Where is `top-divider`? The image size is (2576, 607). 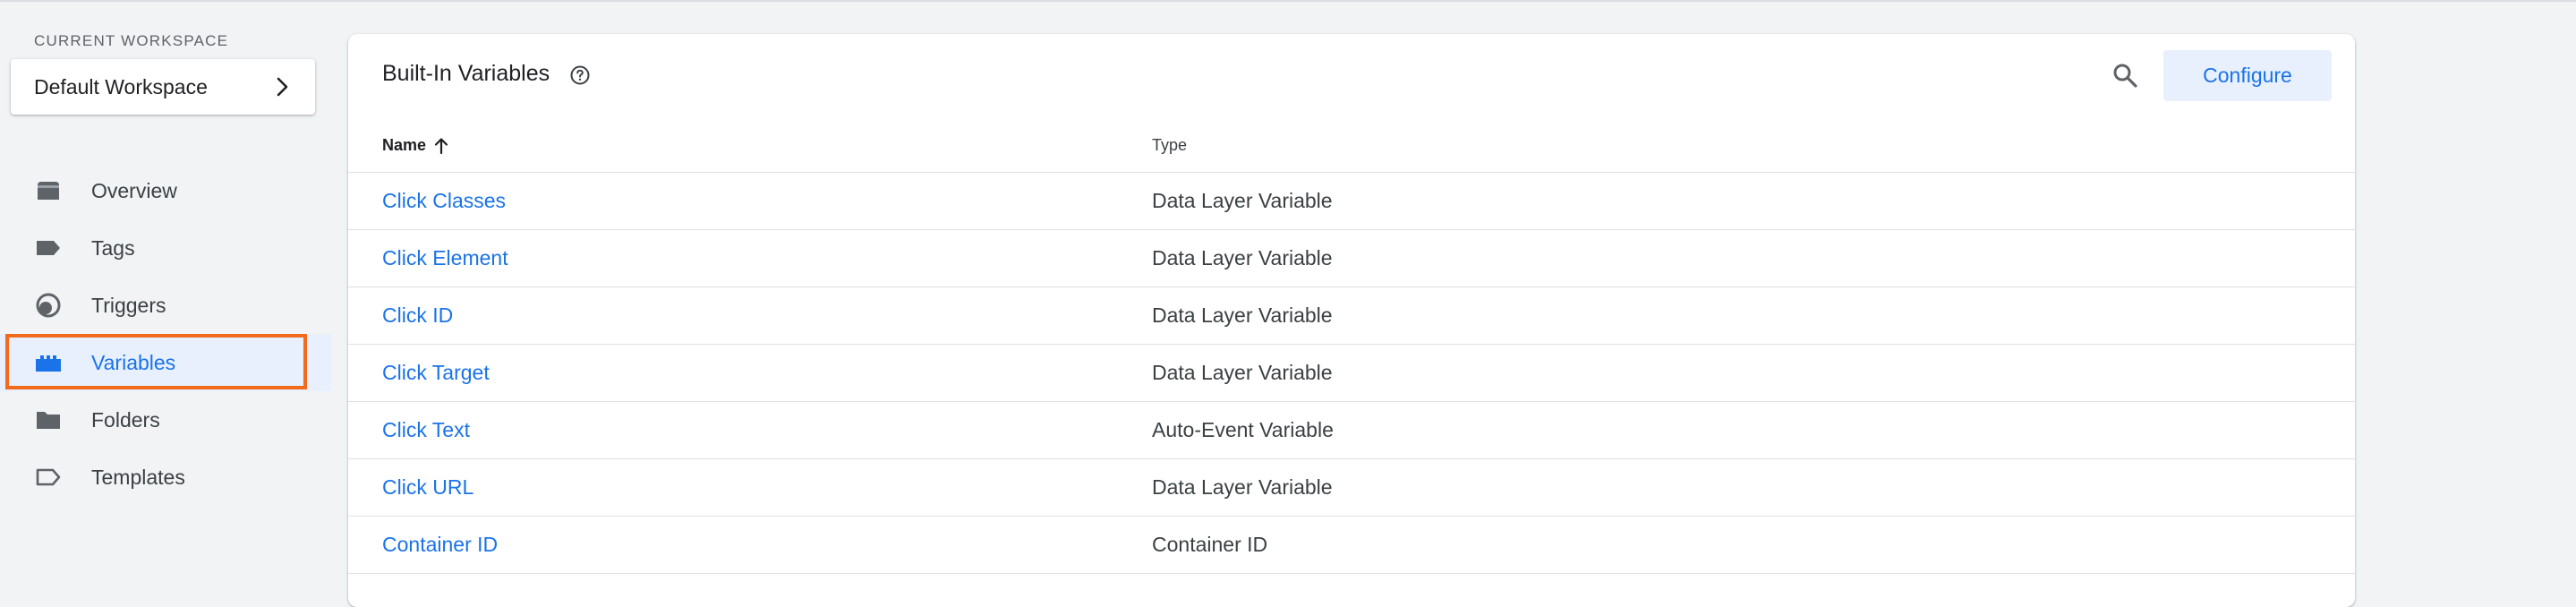
top-divider is located at coordinates (1288, 1).